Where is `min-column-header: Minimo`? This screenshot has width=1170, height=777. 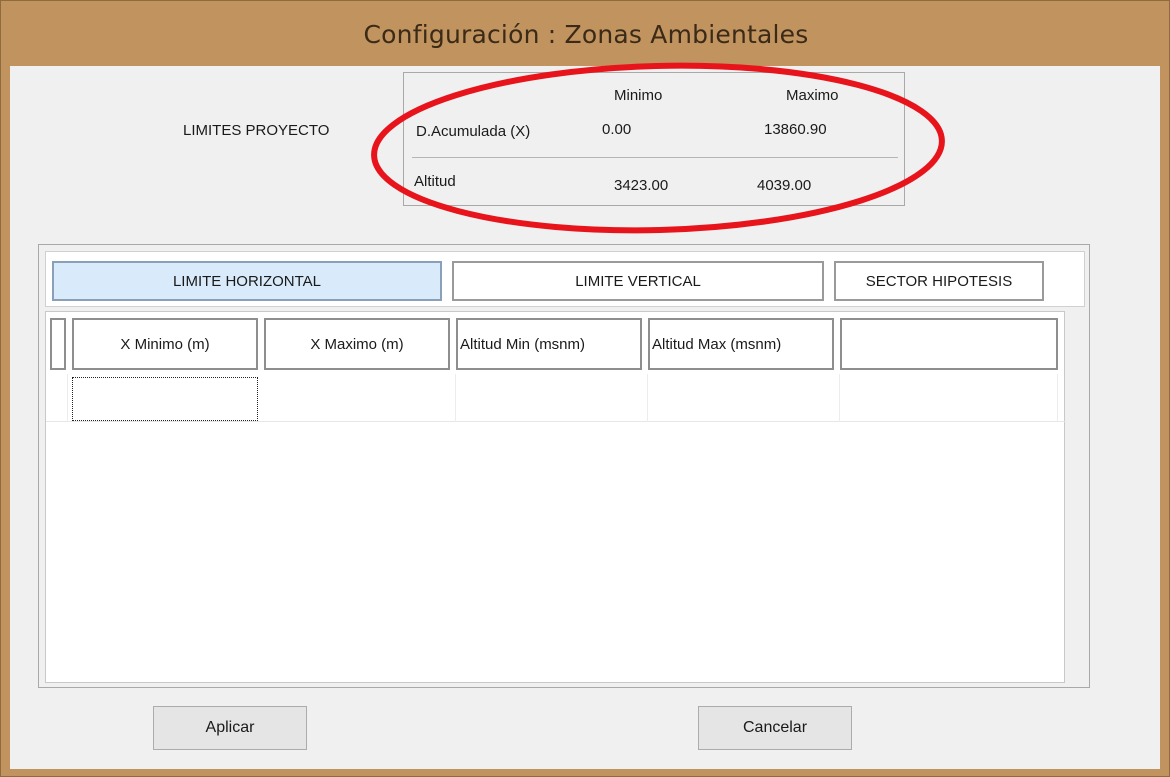 min-column-header: Minimo is located at coordinates (638, 95).